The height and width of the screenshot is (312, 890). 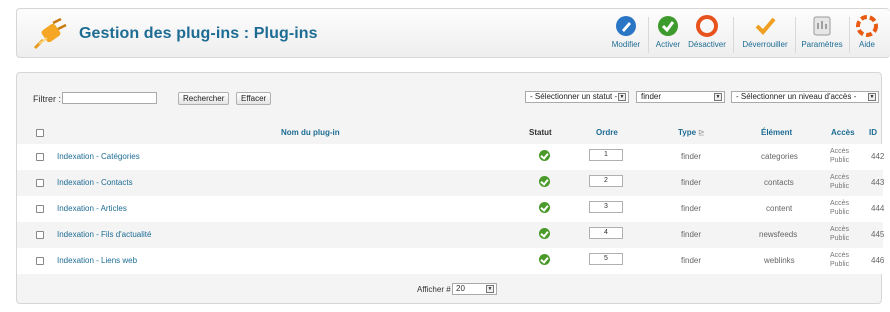 What do you see at coordinates (779, 156) in the screenshot?
I see `element-cell: categories` at bounding box center [779, 156].